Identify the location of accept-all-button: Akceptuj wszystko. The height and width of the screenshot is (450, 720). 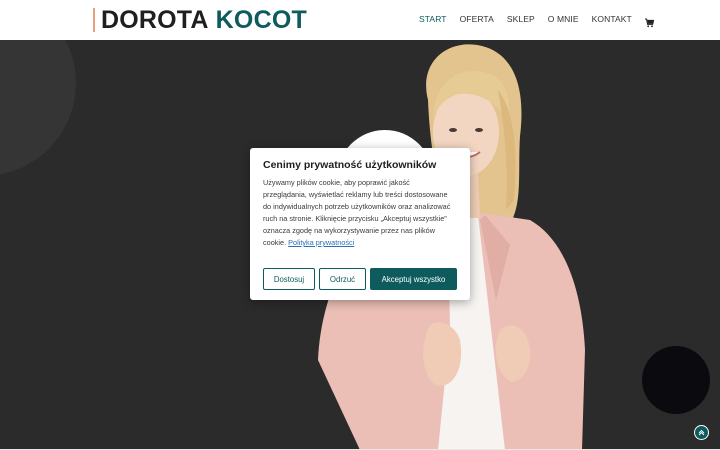
(413, 279).